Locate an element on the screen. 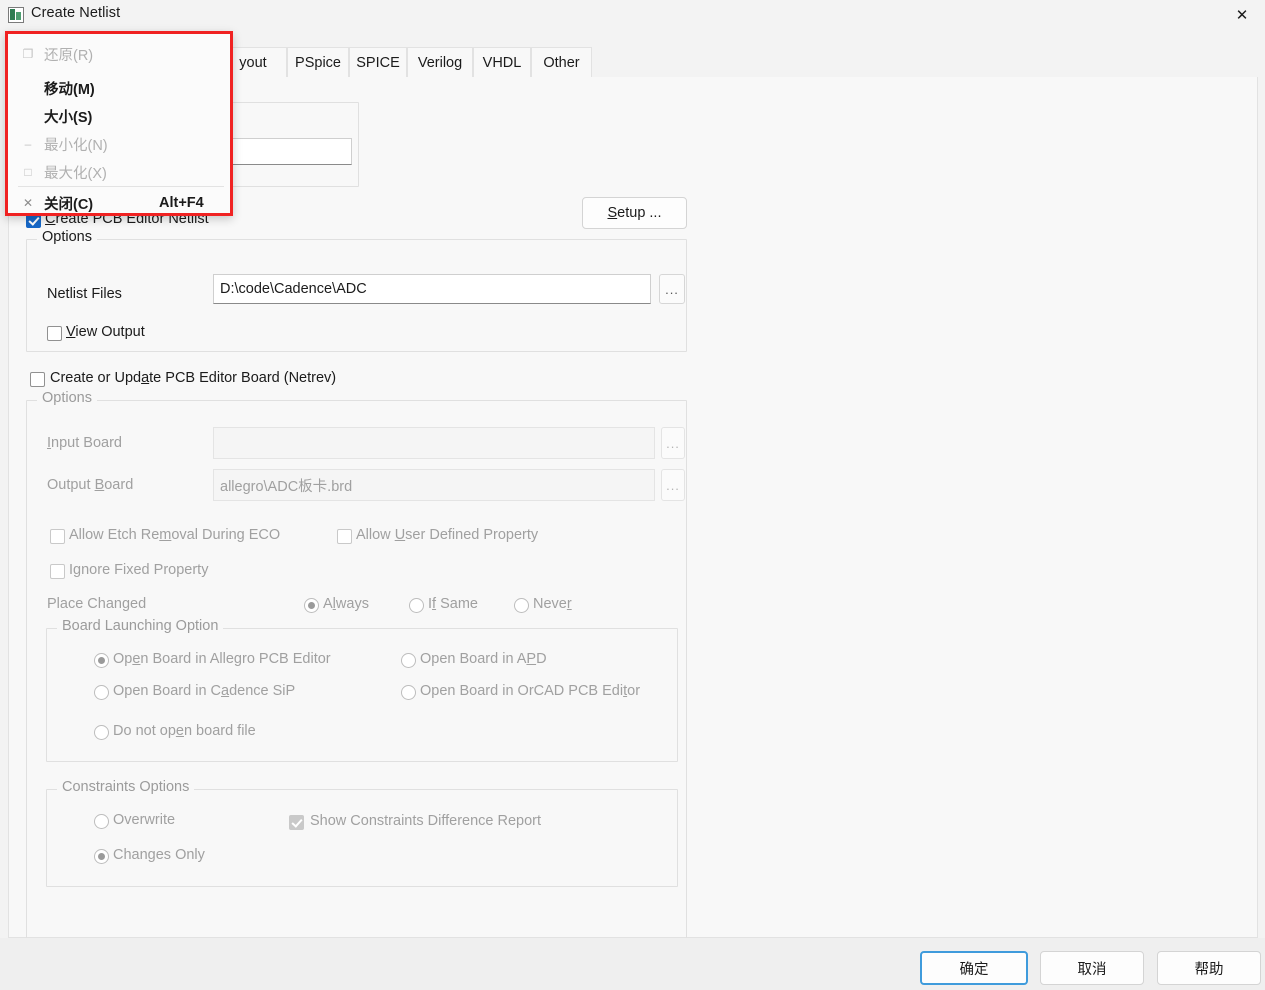 The height and width of the screenshot is (990, 1265). radio-place-always is located at coordinates (311, 605).